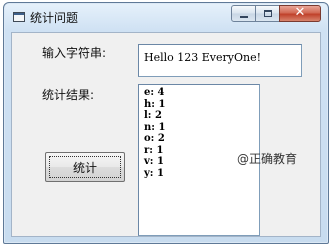 Image resolution: width=334 pixels, height=247 pixels. What do you see at coordinates (154, 173) in the screenshot?
I see `result-line: y: 1` at bounding box center [154, 173].